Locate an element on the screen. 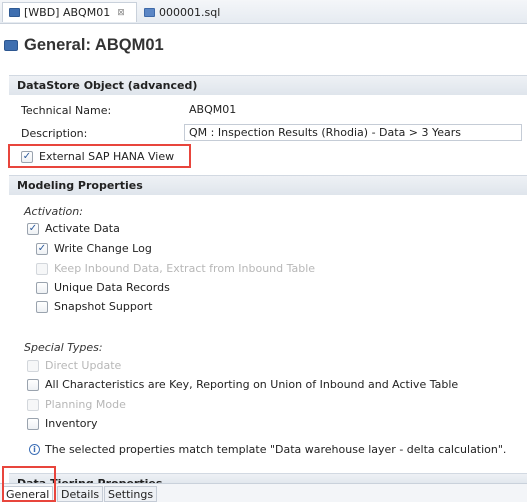  tab-label: [WBD] ABQM01 is located at coordinates (67, 12).